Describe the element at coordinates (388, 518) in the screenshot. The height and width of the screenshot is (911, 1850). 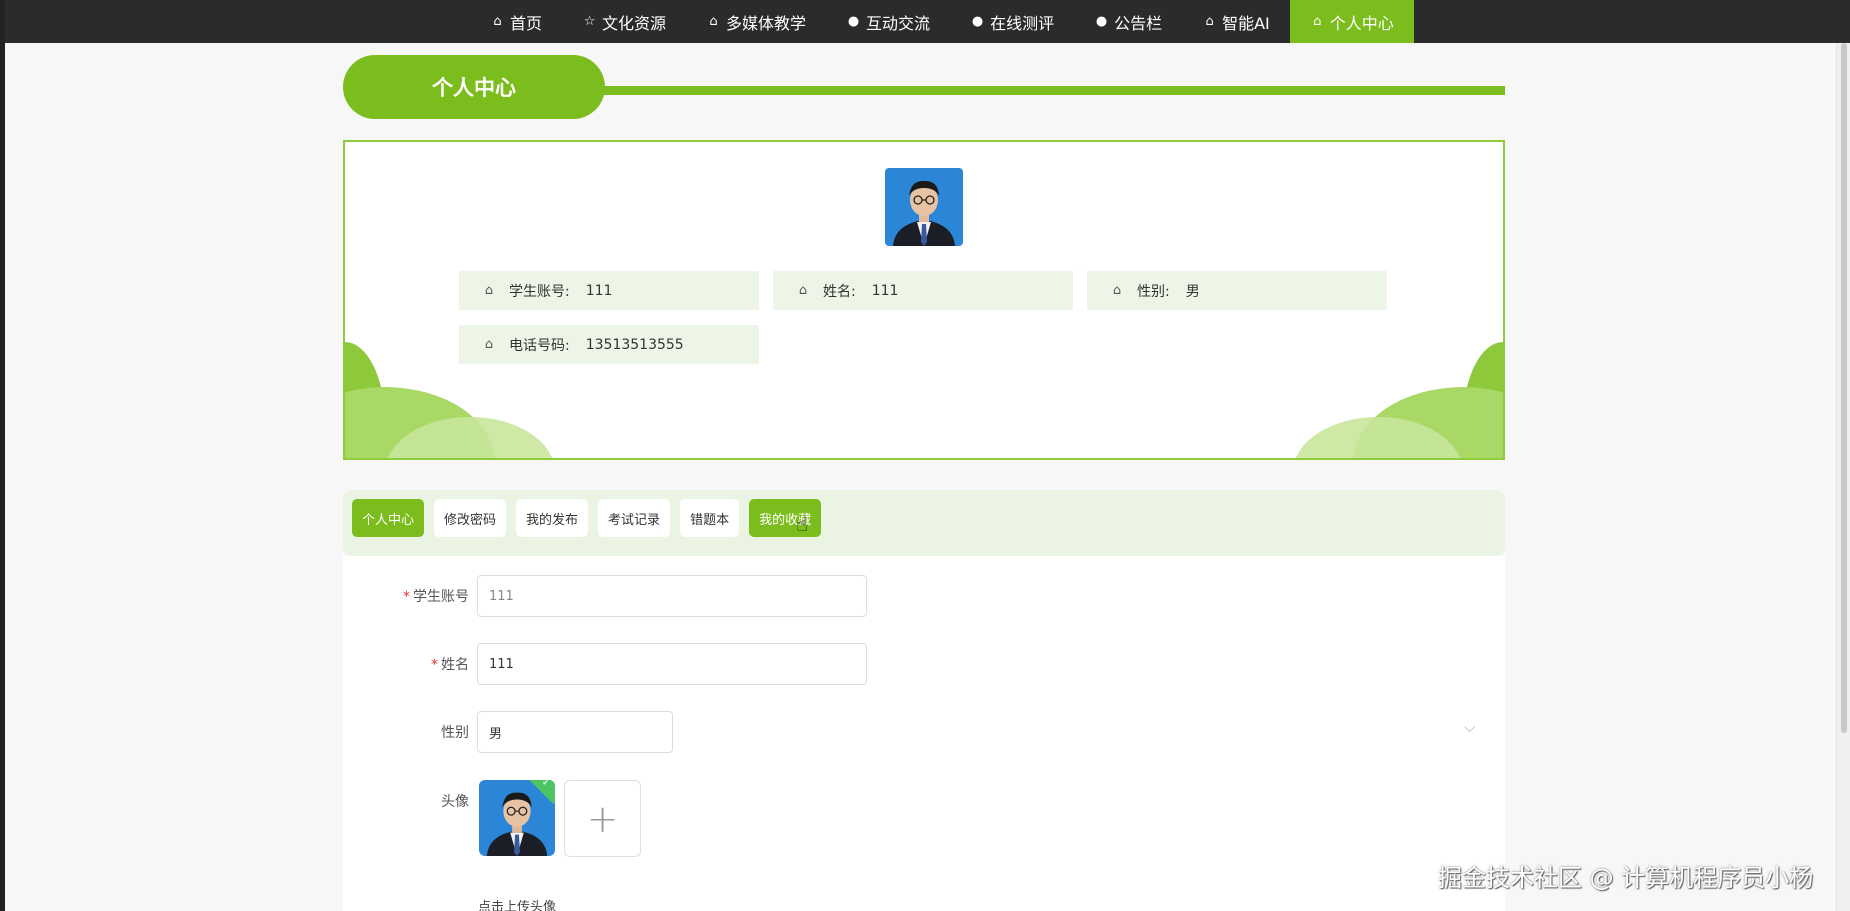
I see `tab-personal-center: 个人中心` at that location.